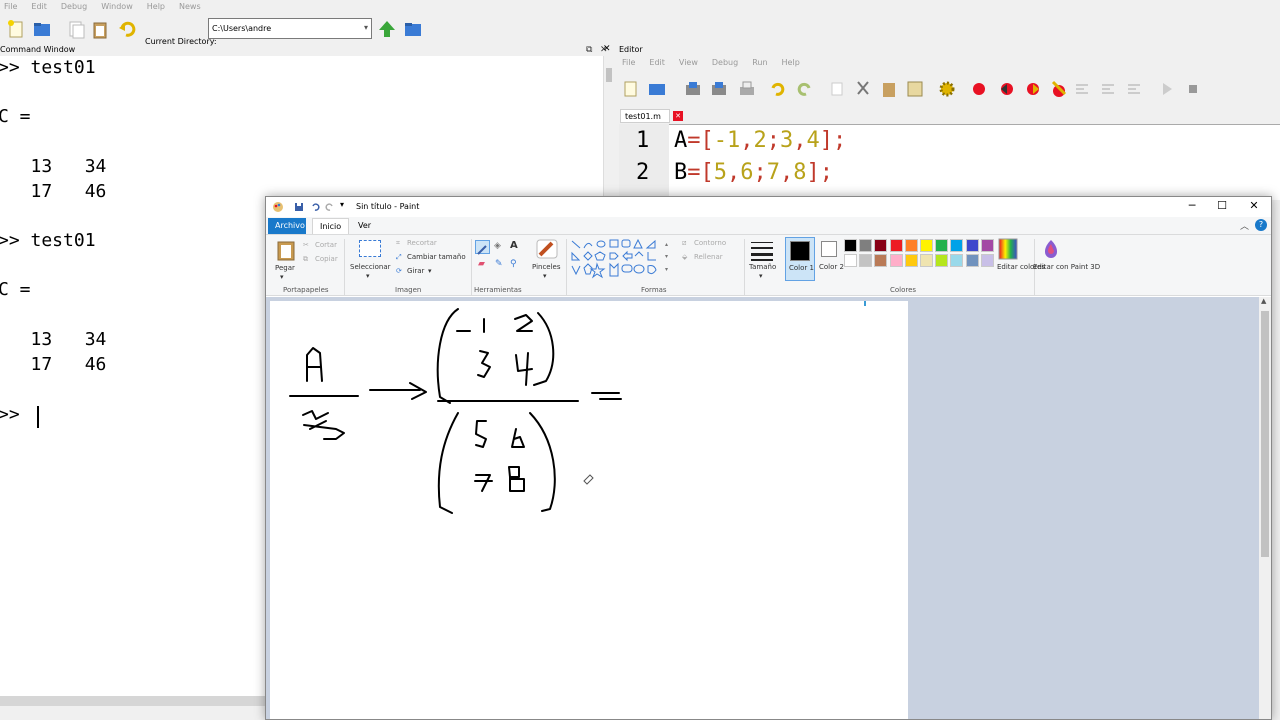 The height and width of the screenshot is (720, 1280). I want to click on shapes-gallery: ▴ ▾ ▾, so click(622, 259).